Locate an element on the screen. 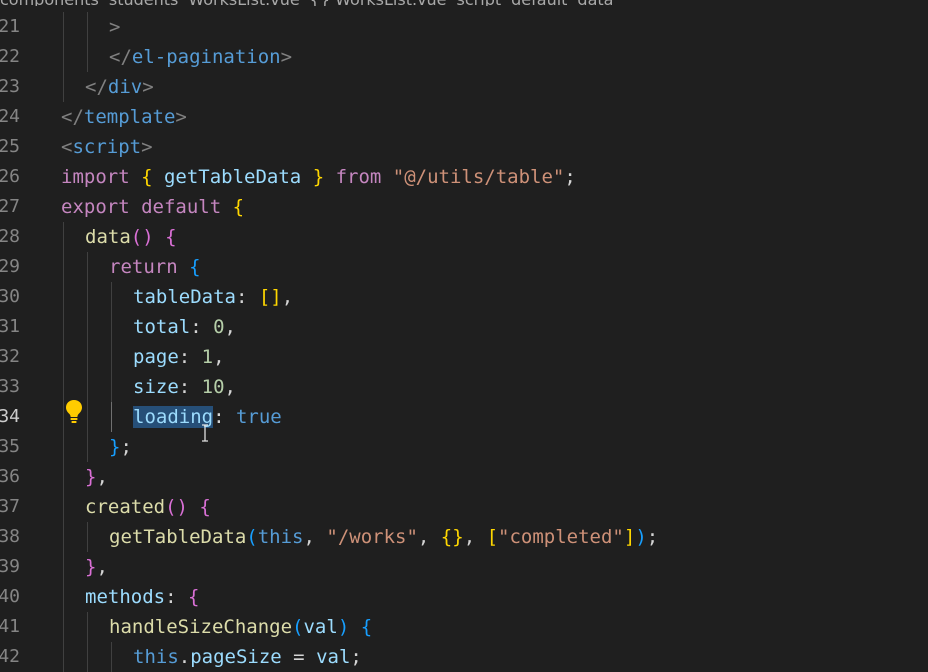  code-text: }, is located at coordinates (96, 567).